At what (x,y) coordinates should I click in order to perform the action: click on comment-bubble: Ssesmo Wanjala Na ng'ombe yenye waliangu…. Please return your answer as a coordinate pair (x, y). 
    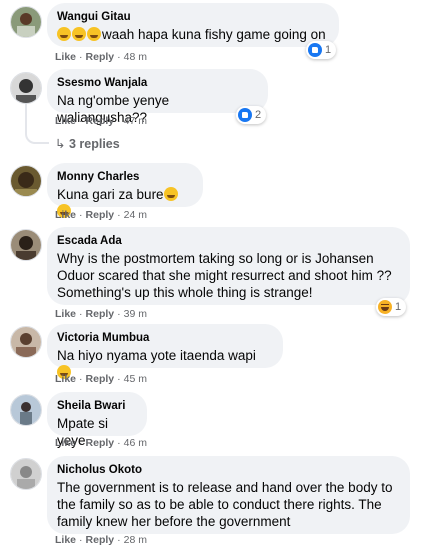
    Looking at the image, I should click on (157, 97).